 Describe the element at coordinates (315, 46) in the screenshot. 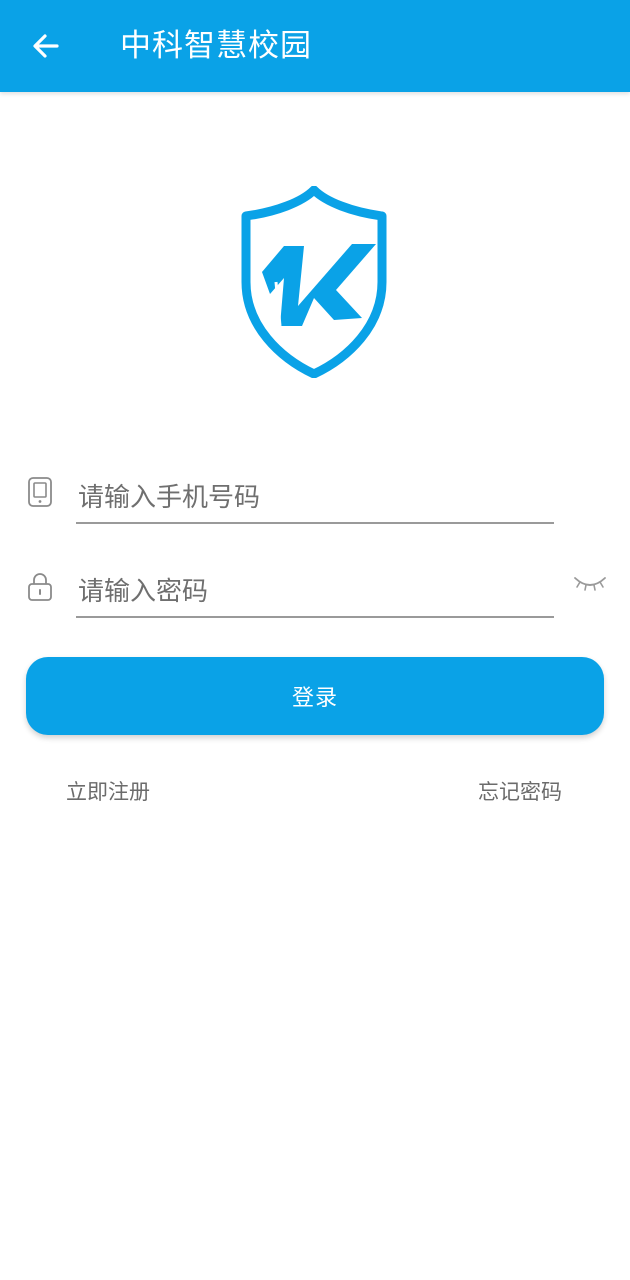

I see `top-app-bar: 中科智慧校园` at that location.